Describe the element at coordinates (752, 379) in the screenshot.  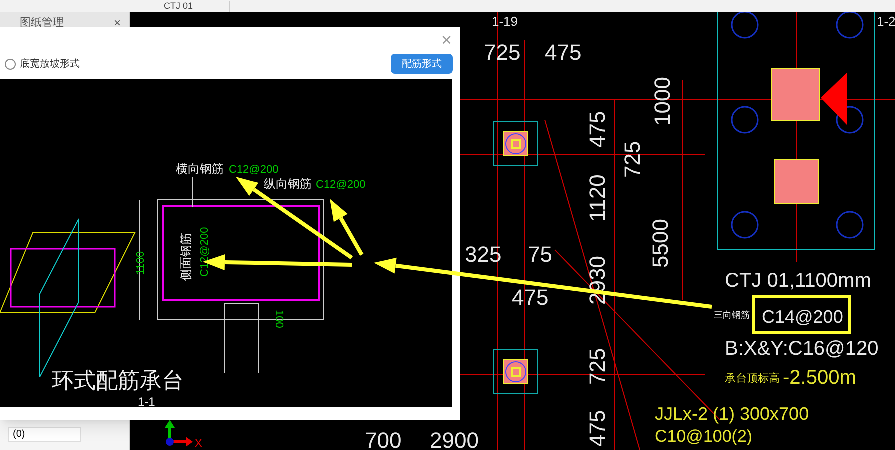
I see `elevation-prefix: 承台顶标高` at that location.